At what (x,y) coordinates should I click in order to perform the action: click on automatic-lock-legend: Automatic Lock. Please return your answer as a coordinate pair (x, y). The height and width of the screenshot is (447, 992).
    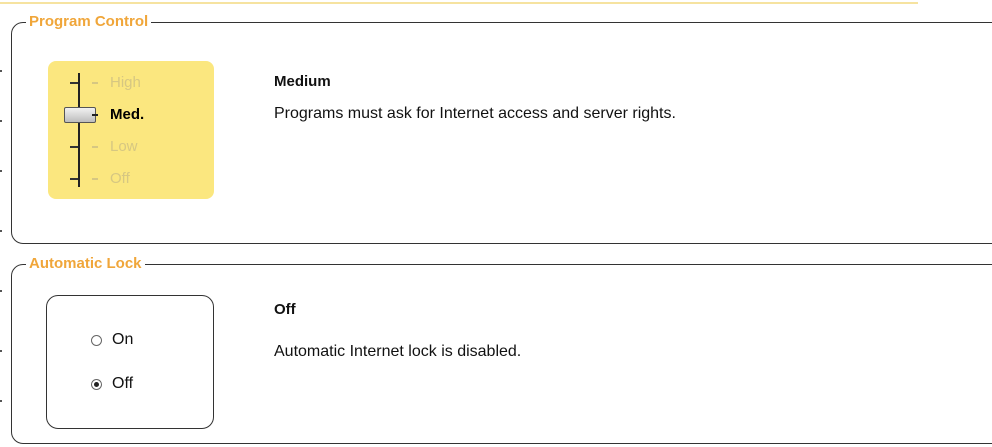
    Looking at the image, I should click on (85, 264).